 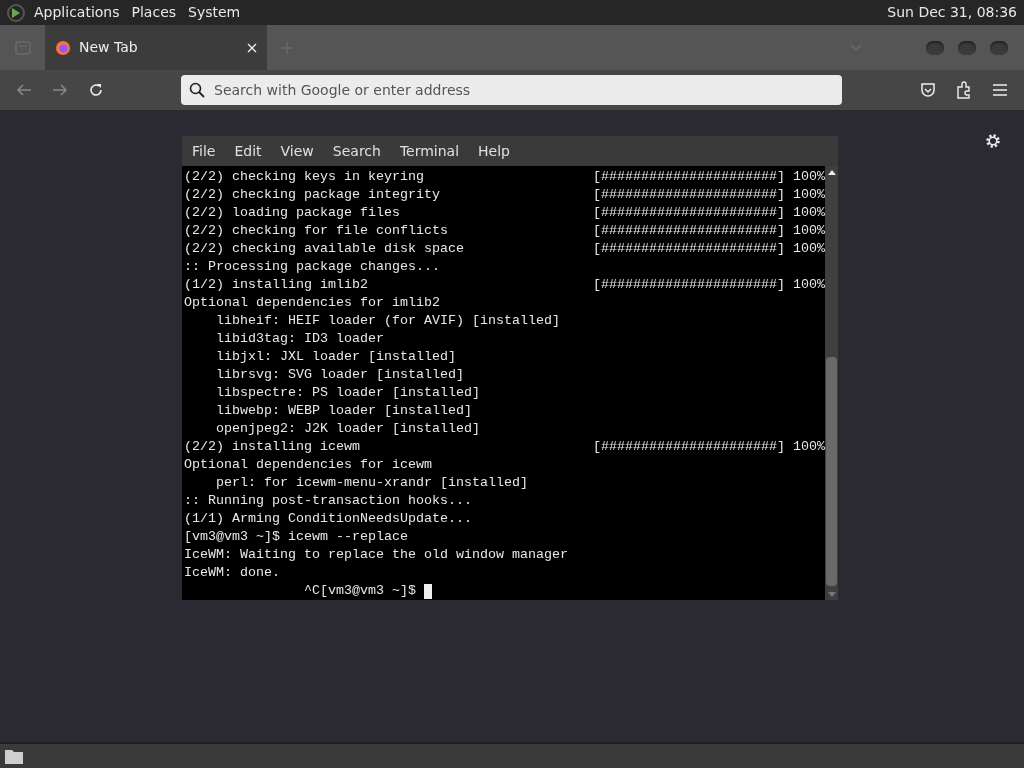 I want to click on terminal-menu-item: Edit, so click(x=248, y=151).